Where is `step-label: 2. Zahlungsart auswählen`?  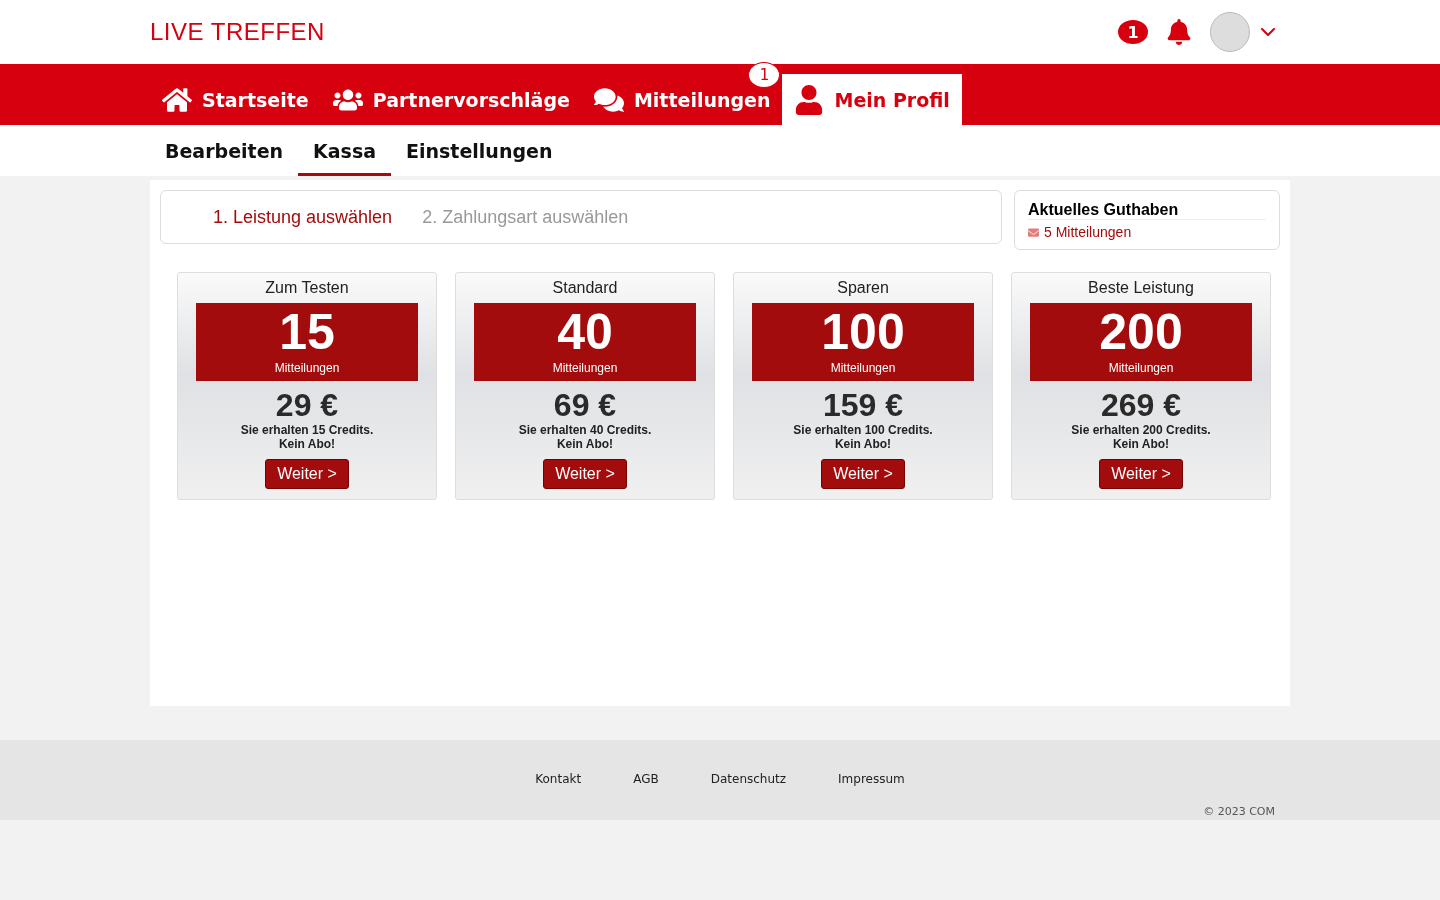 step-label: 2. Zahlungsart auswählen is located at coordinates (525, 217).